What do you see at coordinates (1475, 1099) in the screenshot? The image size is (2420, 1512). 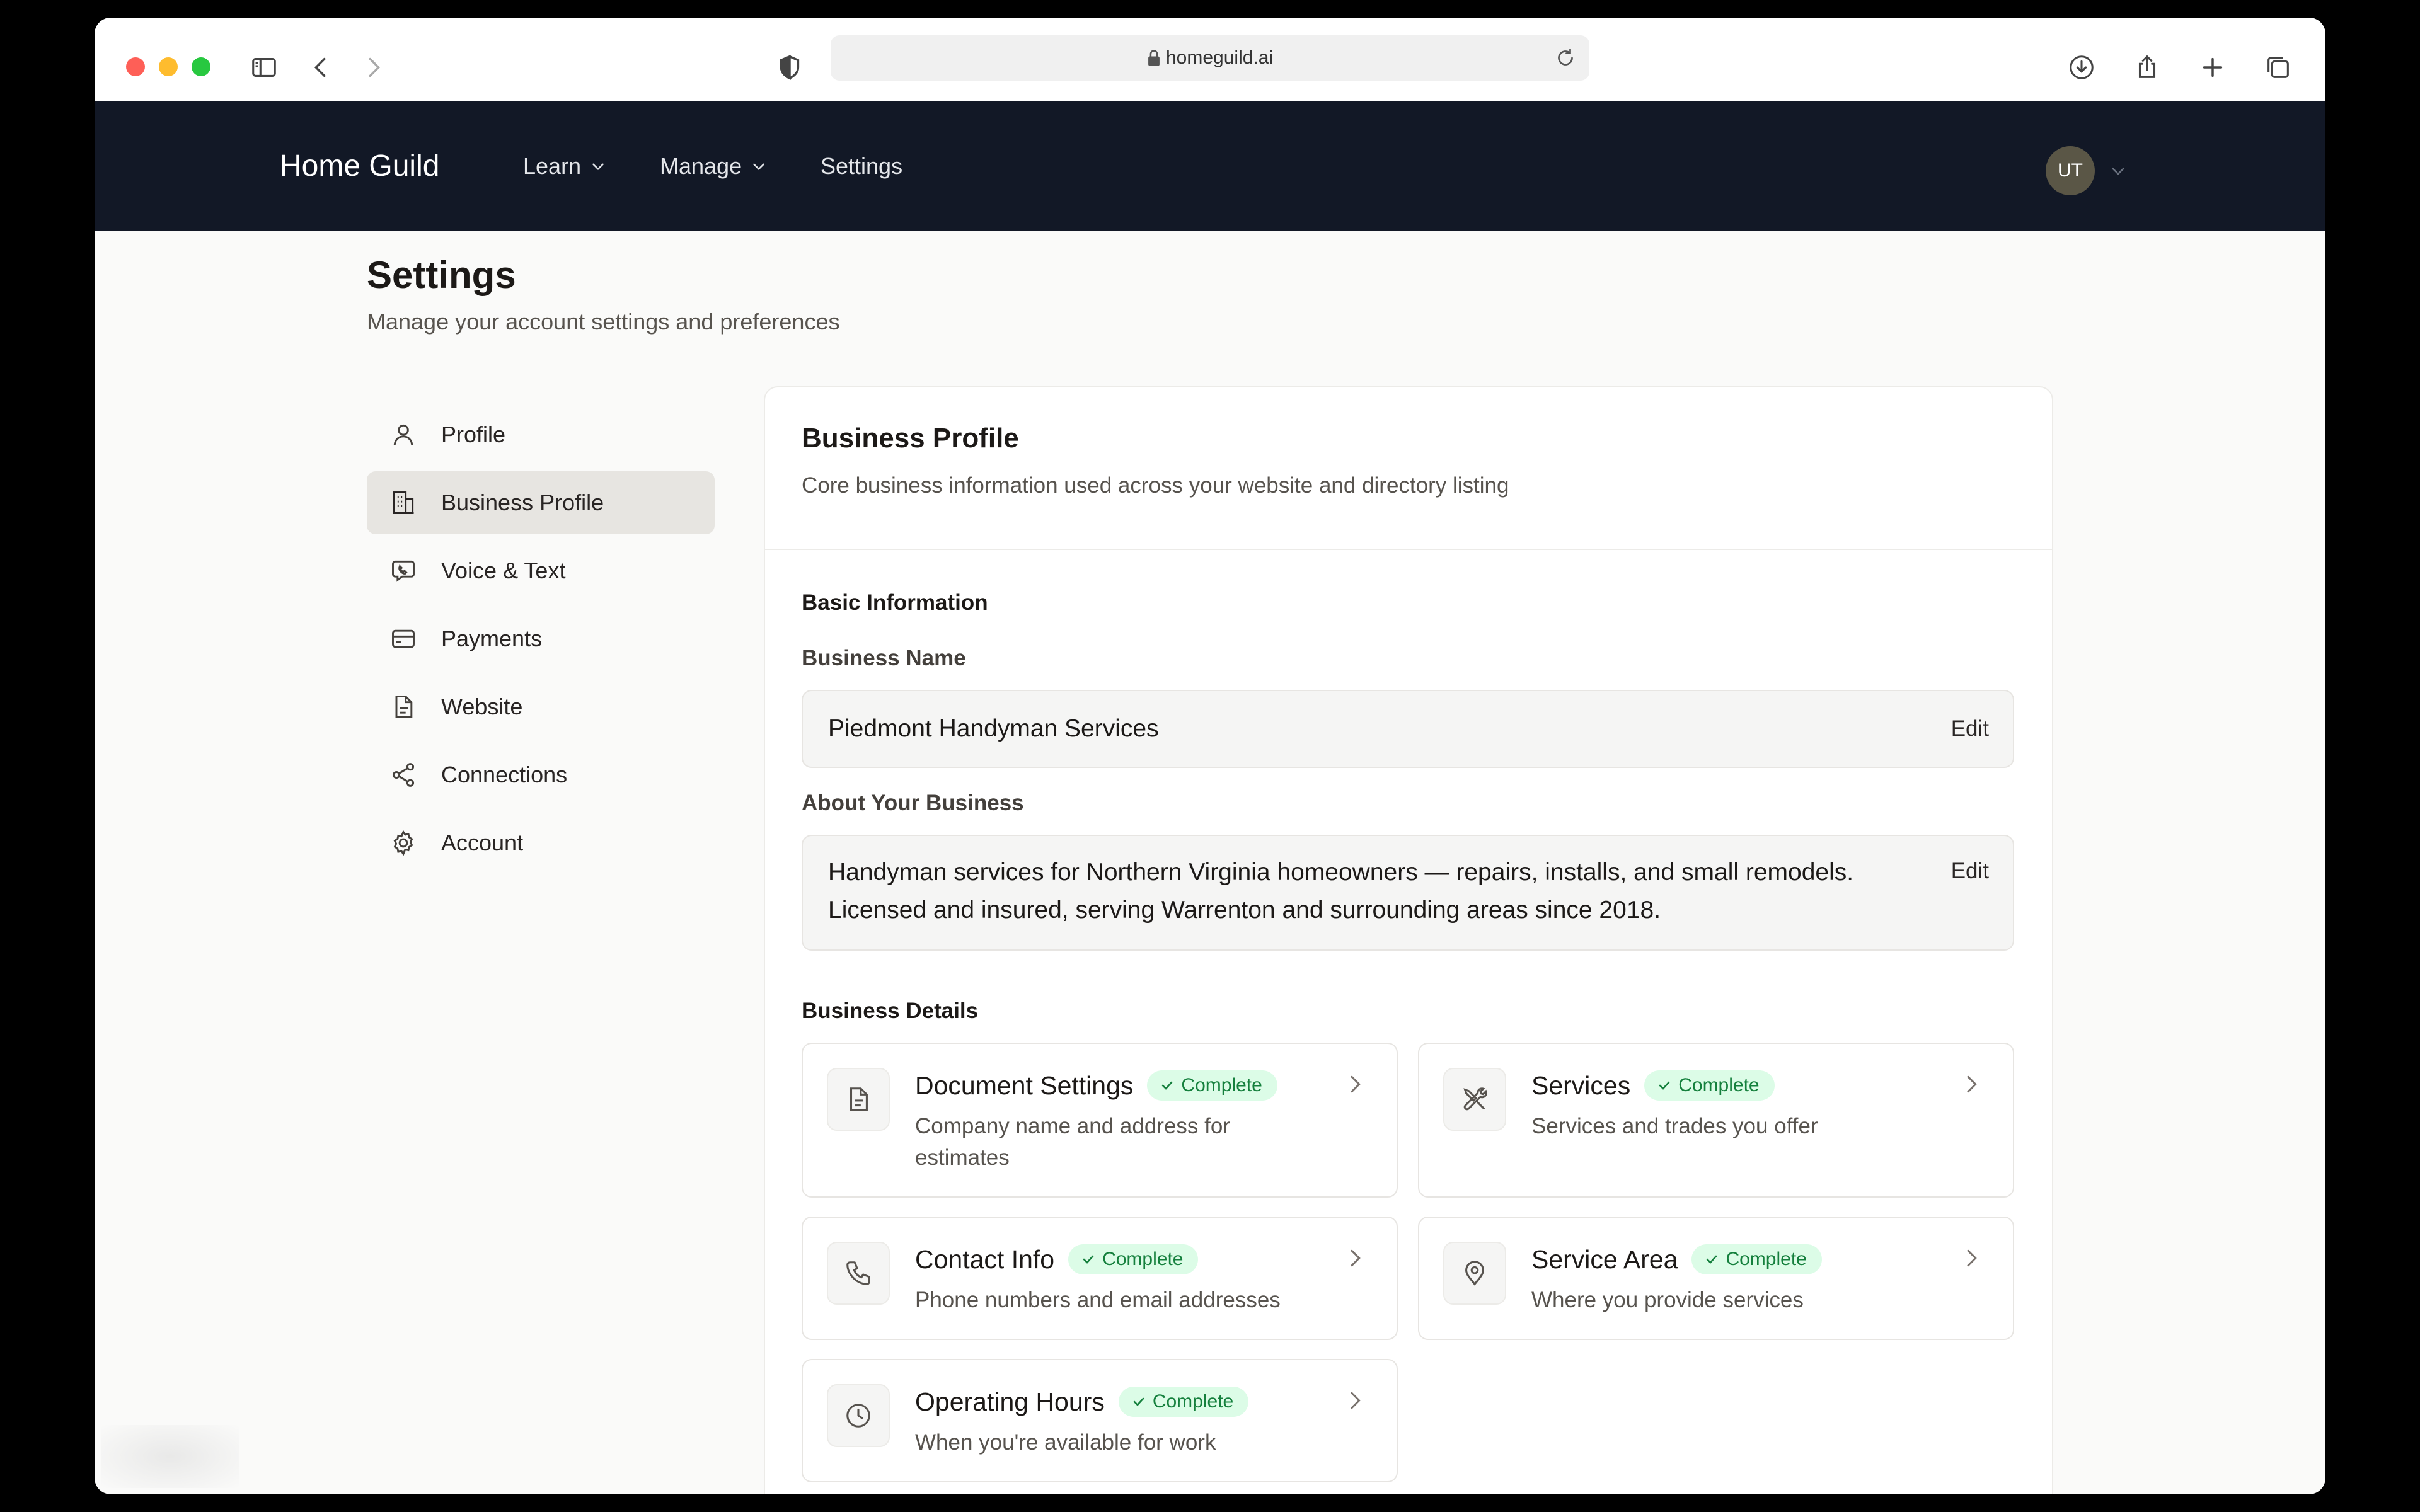 I see `tools-icon` at bounding box center [1475, 1099].